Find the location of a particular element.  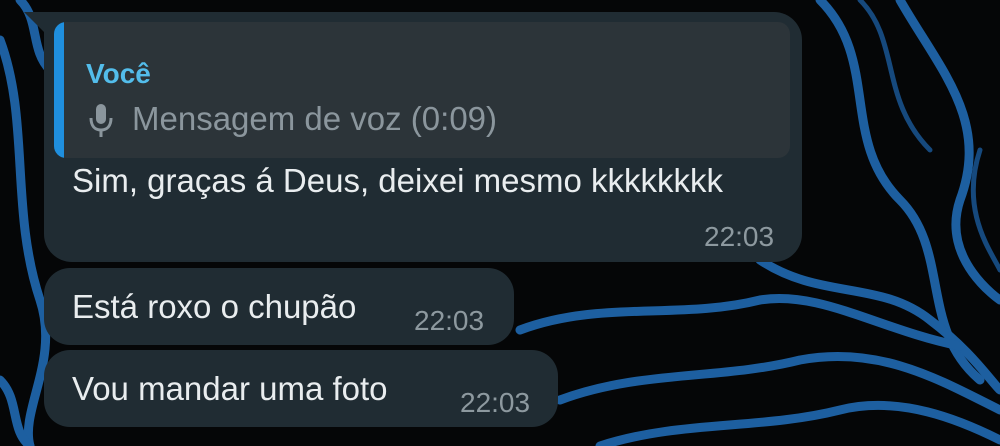

message-text: Está roxo o chupão is located at coordinates (214, 306).